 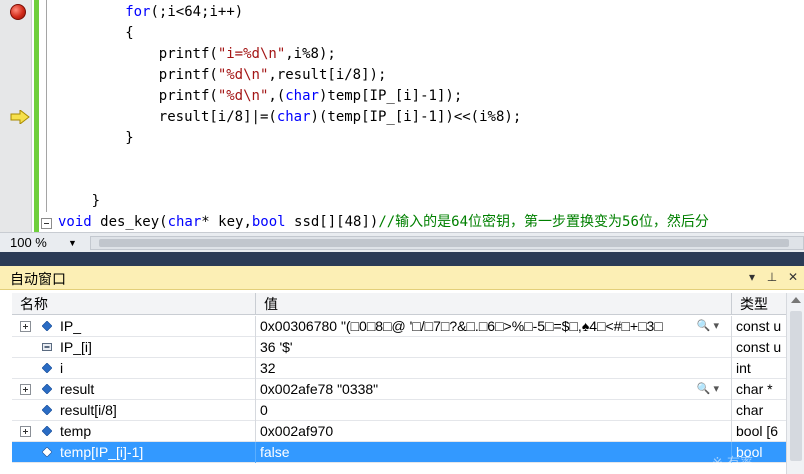 What do you see at coordinates (134, 304) in the screenshot?
I see `column-header-name: 名称` at bounding box center [134, 304].